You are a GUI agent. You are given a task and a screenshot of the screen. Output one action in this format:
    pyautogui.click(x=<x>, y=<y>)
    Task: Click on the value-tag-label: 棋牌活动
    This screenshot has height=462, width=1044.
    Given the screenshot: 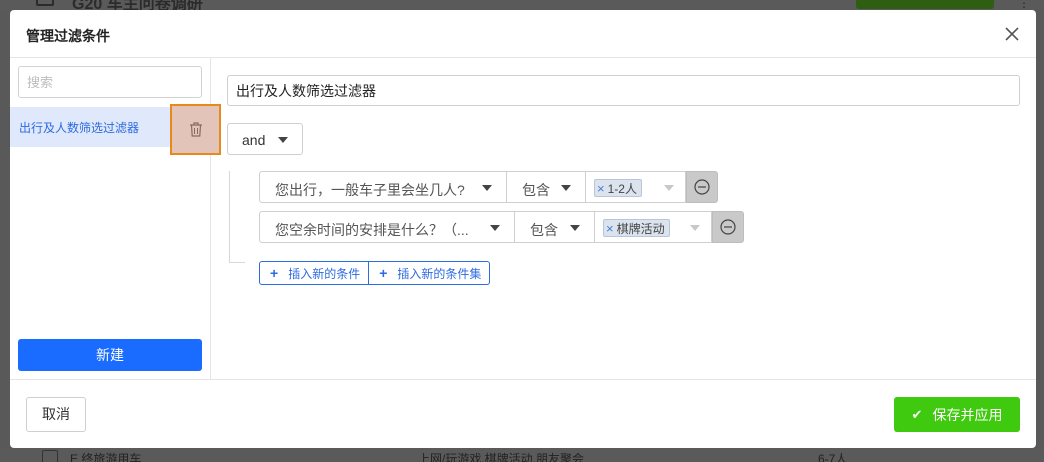 What is the action you would take?
    pyautogui.click(x=640, y=228)
    